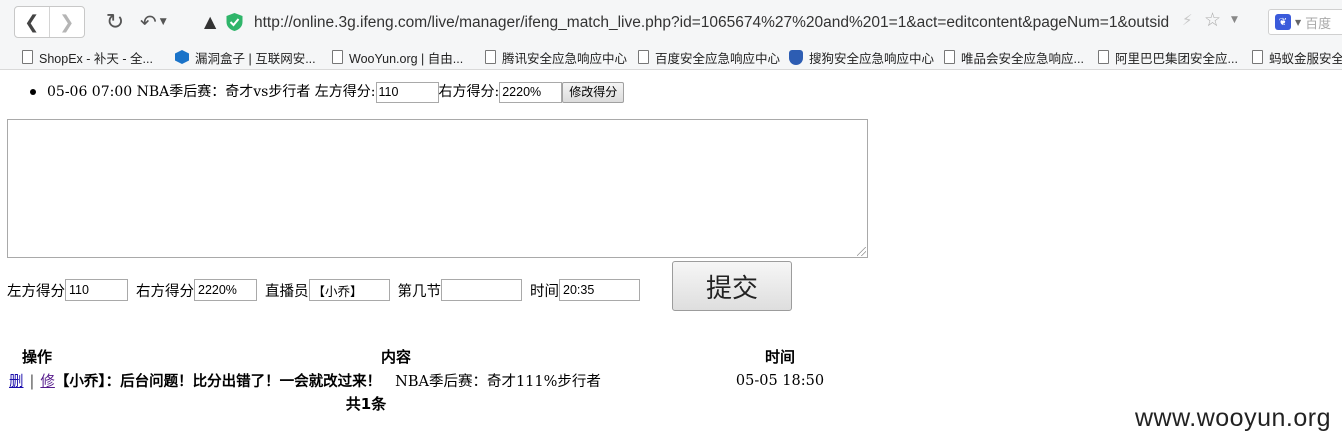 The image size is (1342, 447). What do you see at coordinates (213, 22) in the screenshot?
I see `rocket-icon: ▲` at bounding box center [213, 22].